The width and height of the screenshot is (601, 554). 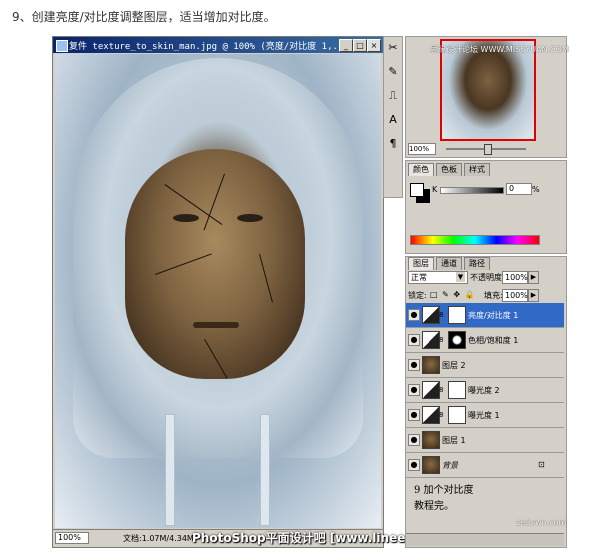 I want to click on right-eye, so click(x=250, y=218).